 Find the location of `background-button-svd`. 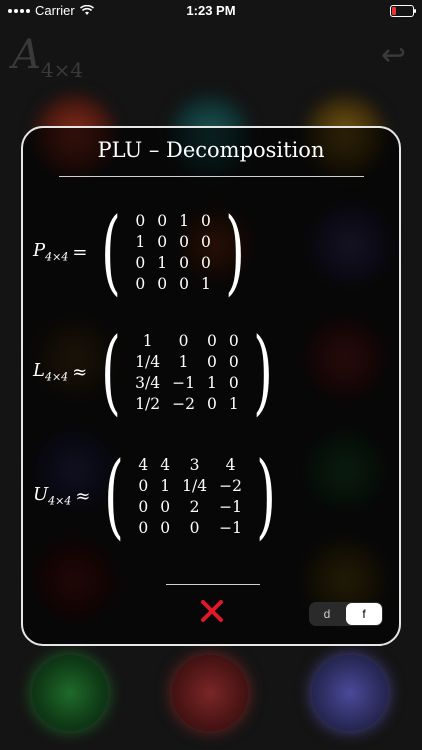

background-button-svd is located at coordinates (210, 693).